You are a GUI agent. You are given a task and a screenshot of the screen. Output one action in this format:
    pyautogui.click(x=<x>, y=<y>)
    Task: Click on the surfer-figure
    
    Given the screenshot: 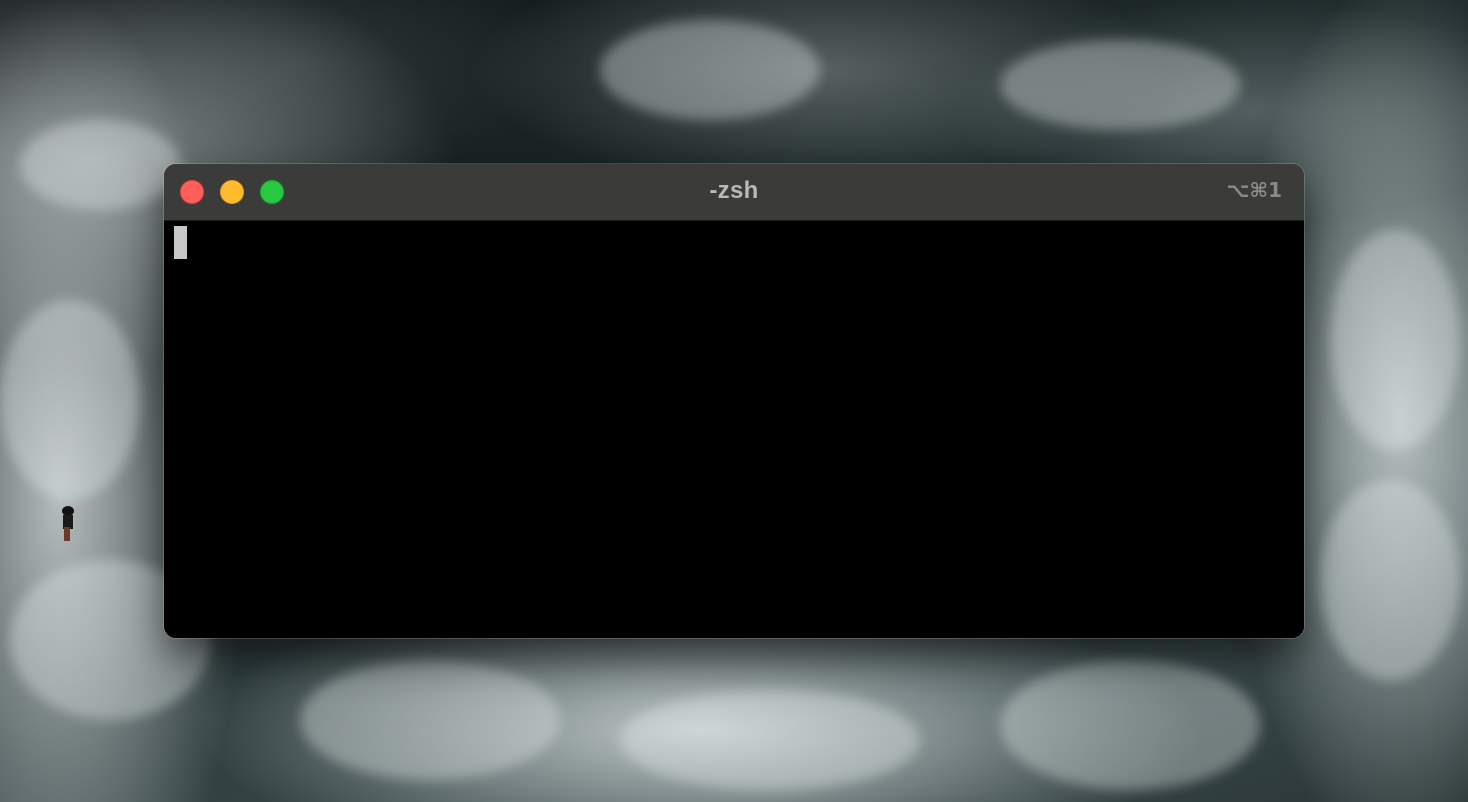 What is the action you would take?
    pyautogui.click(x=68, y=523)
    